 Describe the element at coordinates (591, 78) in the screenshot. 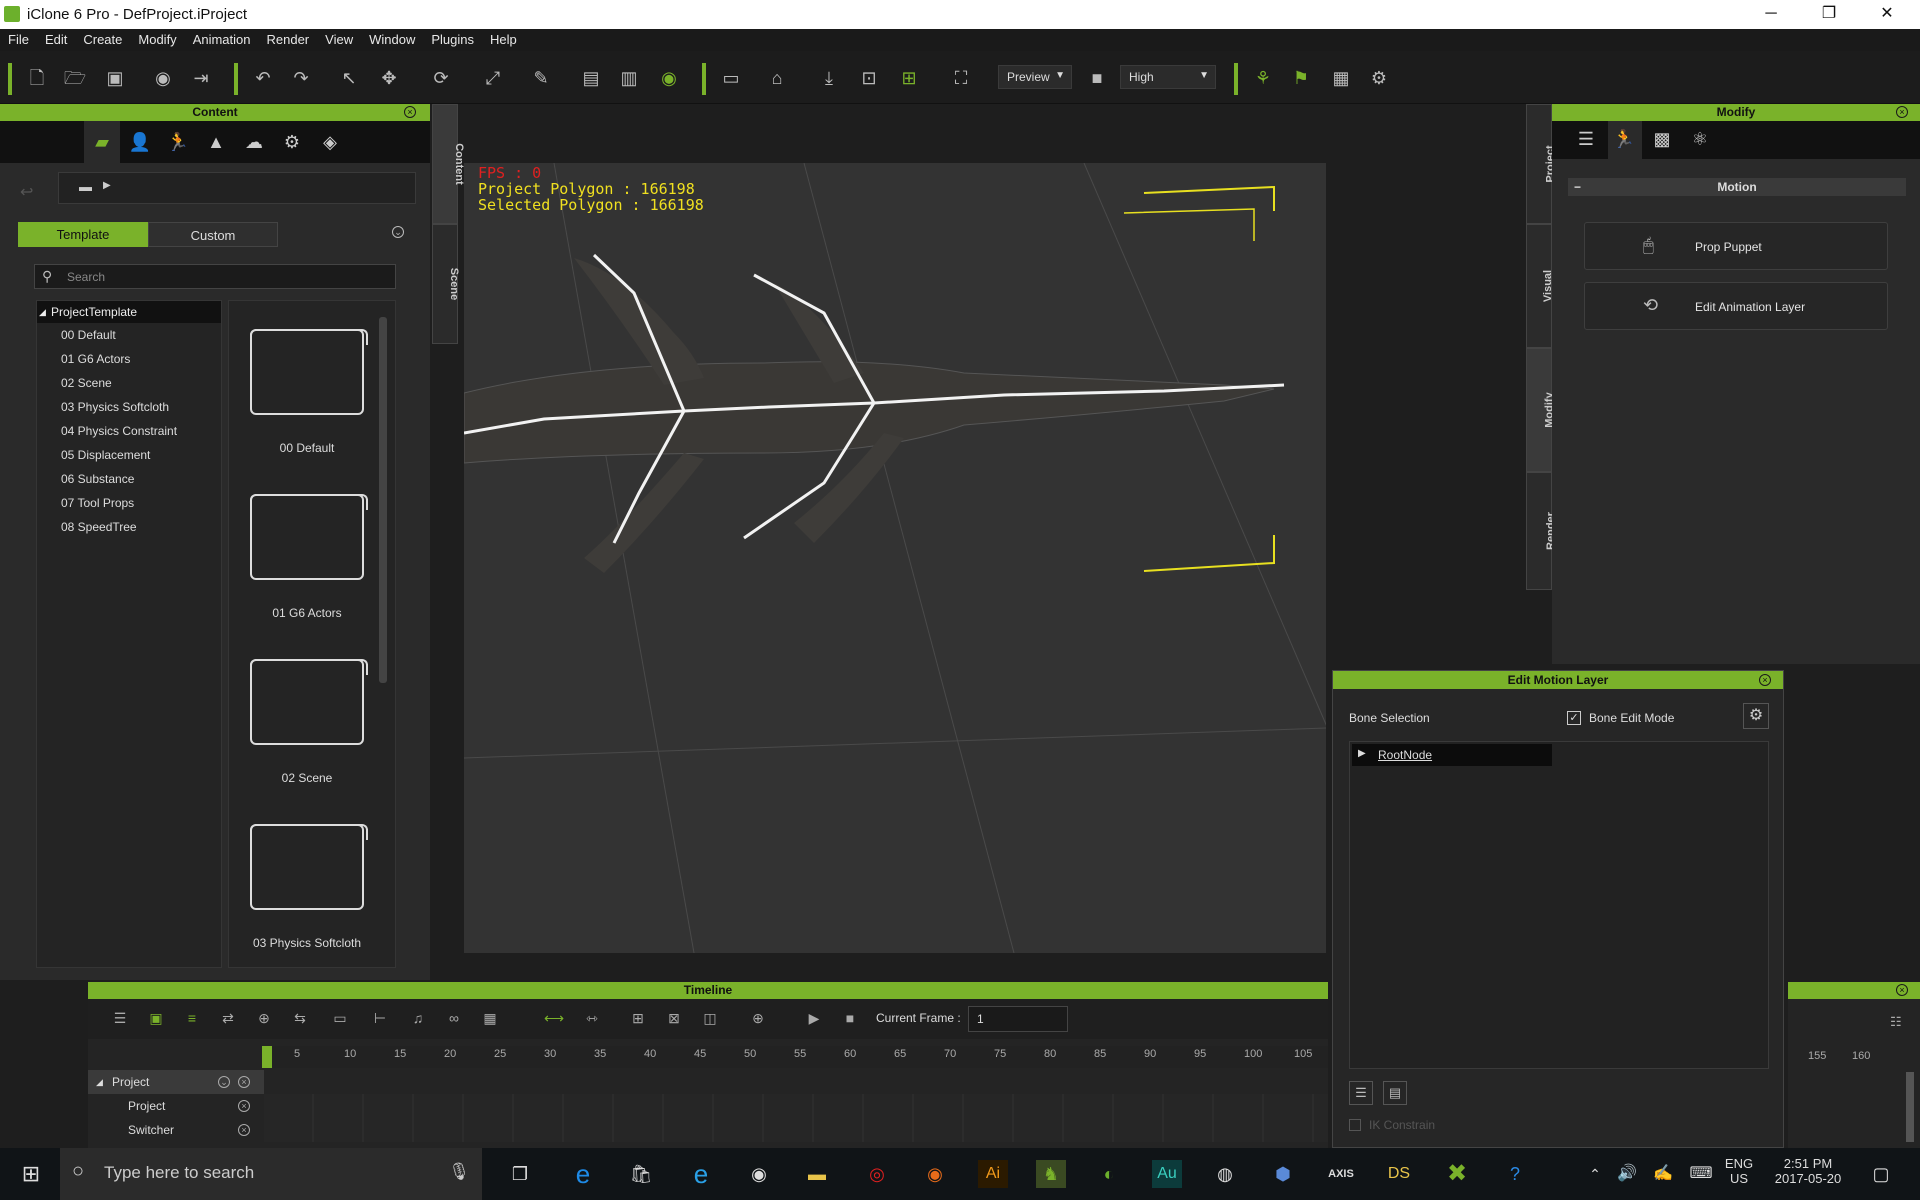

I see `align-icon: ▤` at that location.